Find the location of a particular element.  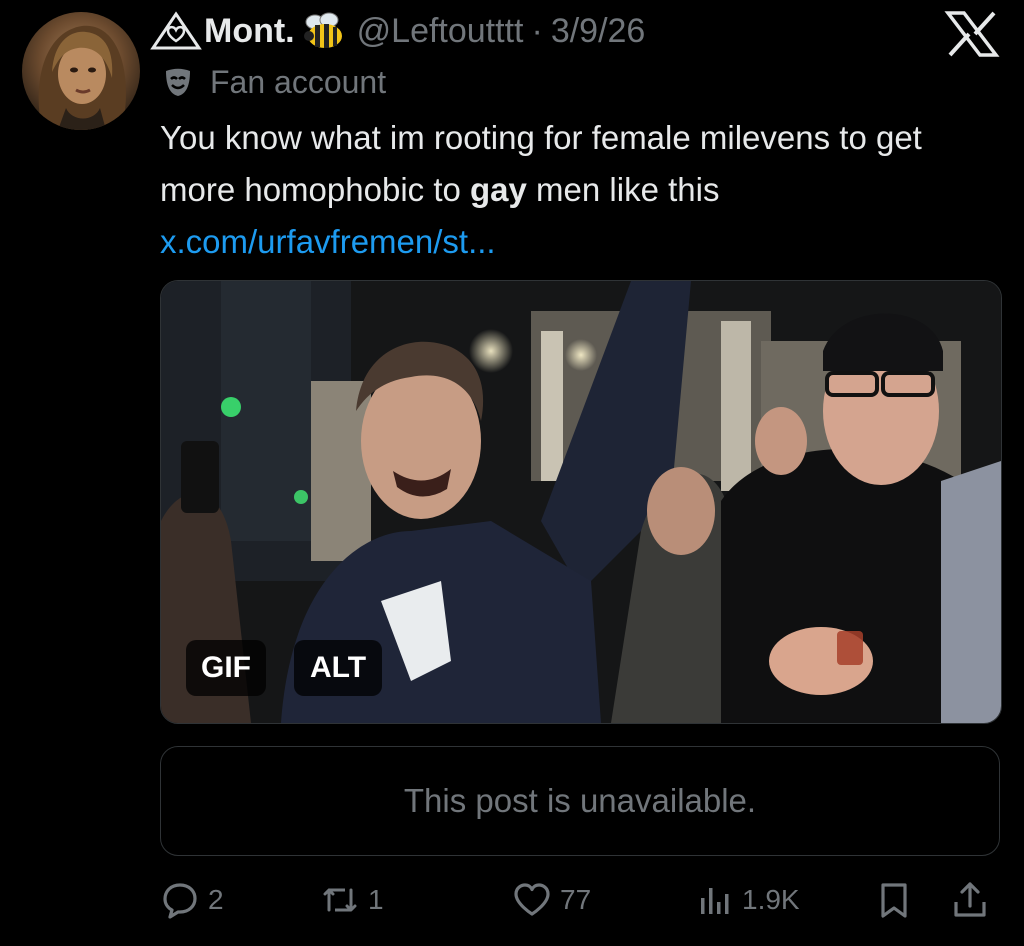

repost-icon is located at coordinates (340, 900).